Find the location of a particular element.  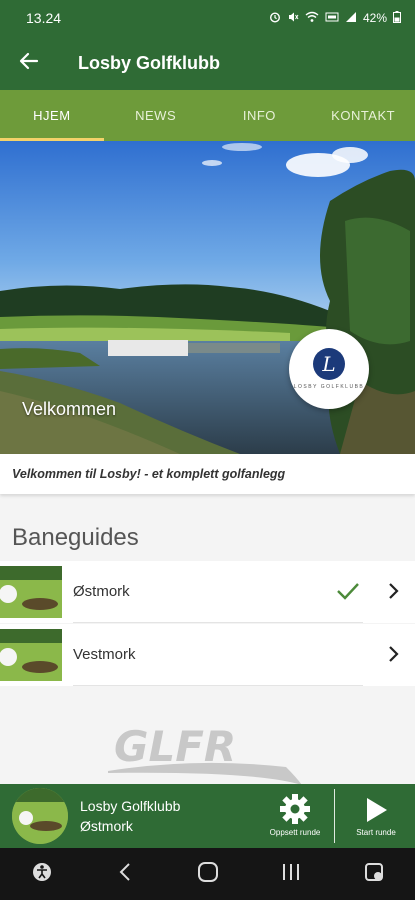

round-info: Losby Golfklubb Østmork is located at coordinates (170, 816).